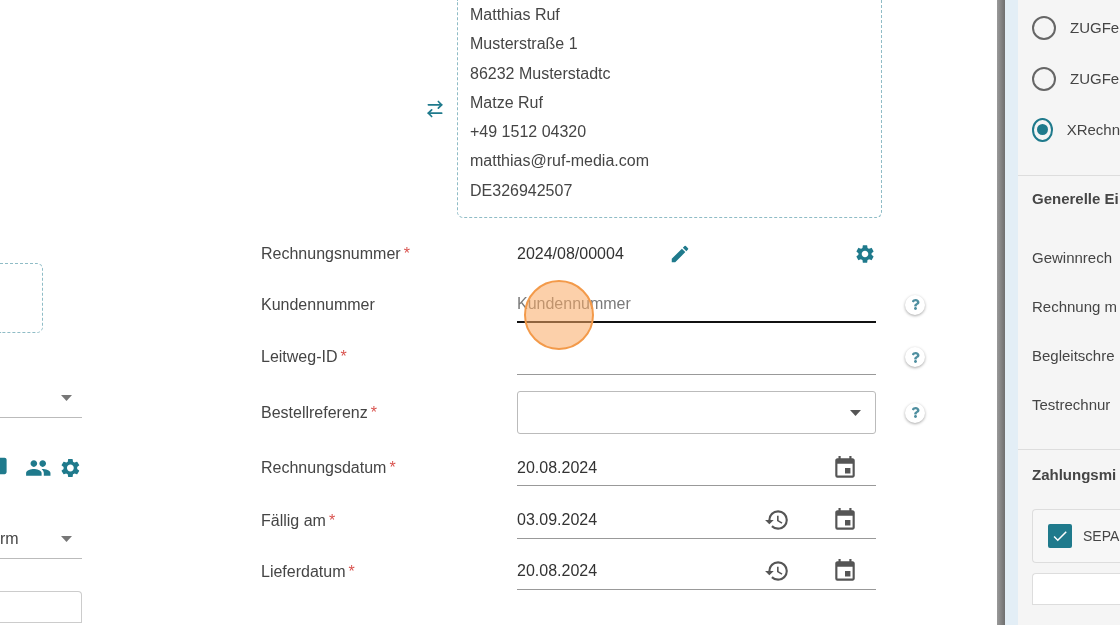  I want to click on dropdown-field, so click(696, 413).